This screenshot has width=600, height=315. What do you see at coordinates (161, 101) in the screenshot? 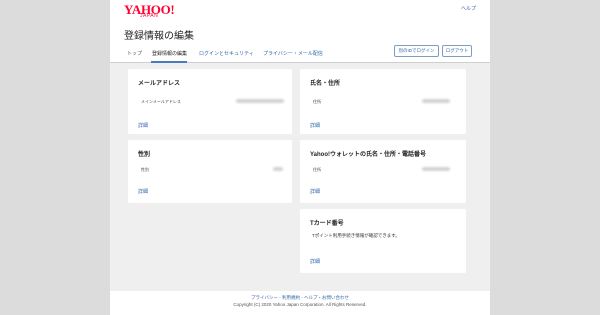
I see `email-field-label: メインメールアドレス` at bounding box center [161, 101].